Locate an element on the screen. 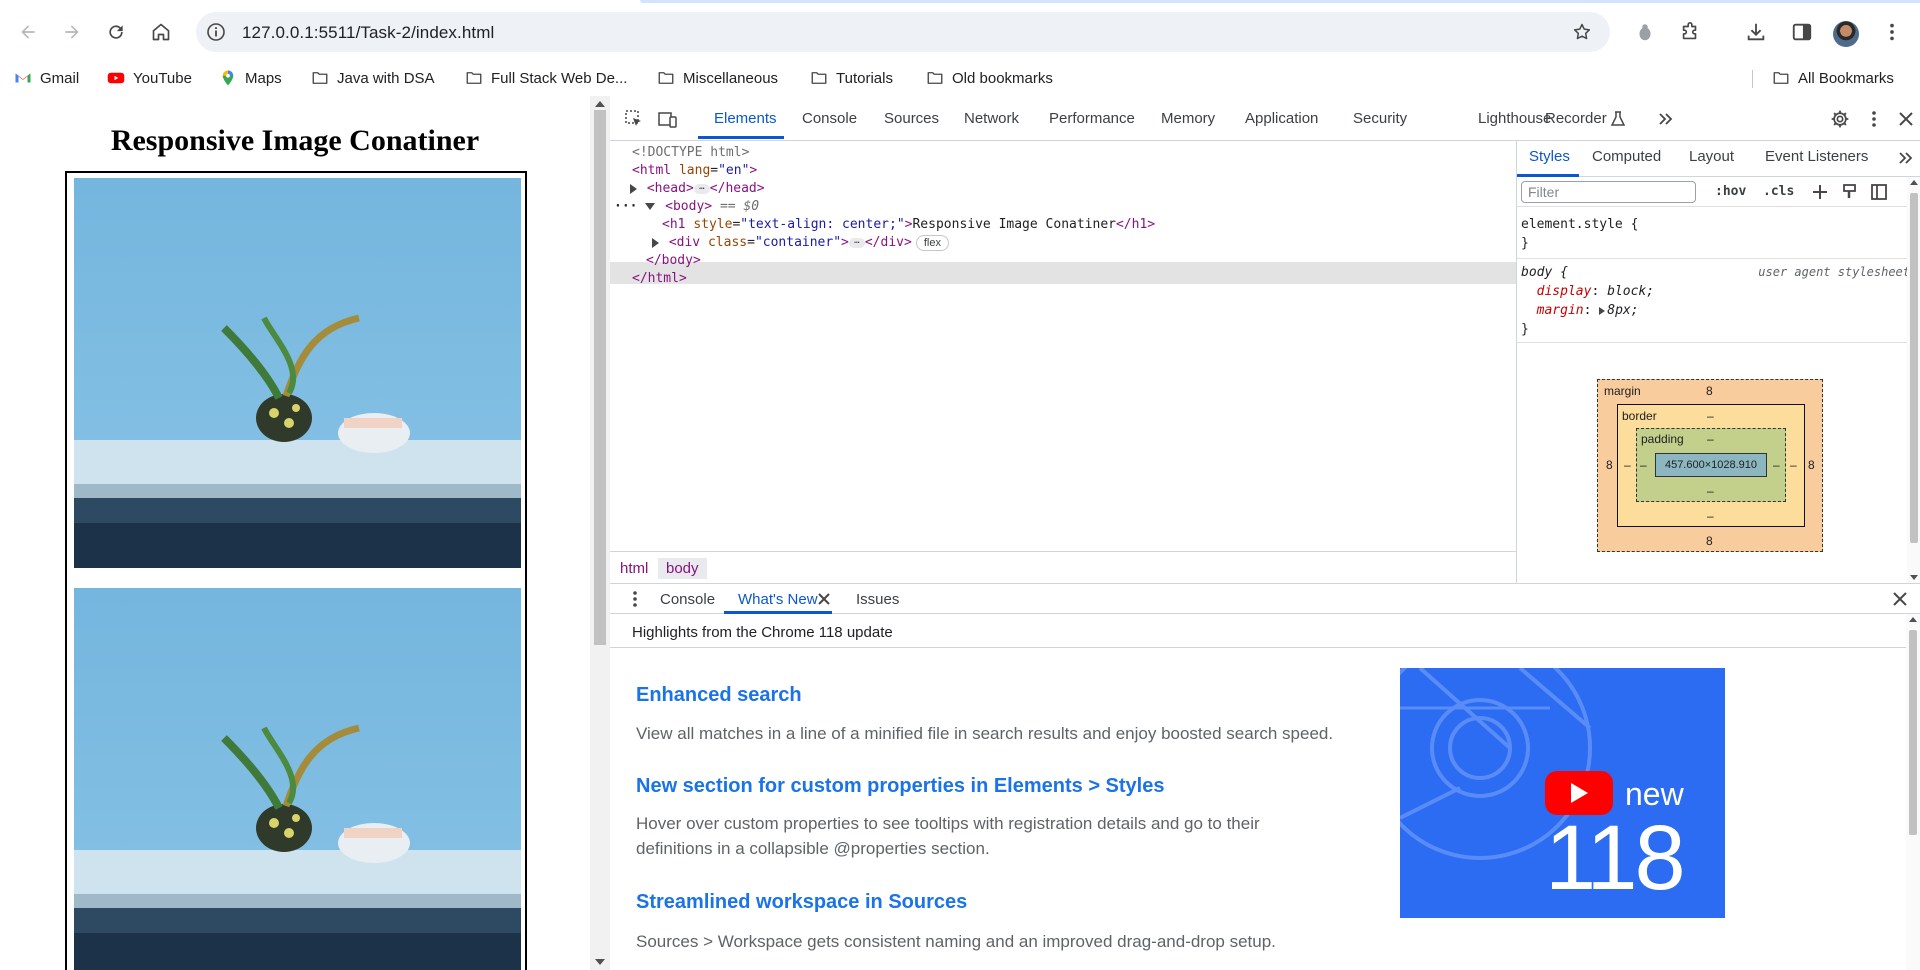  box-model-content-size: 457.600×1028.910 is located at coordinates (1711, 465).